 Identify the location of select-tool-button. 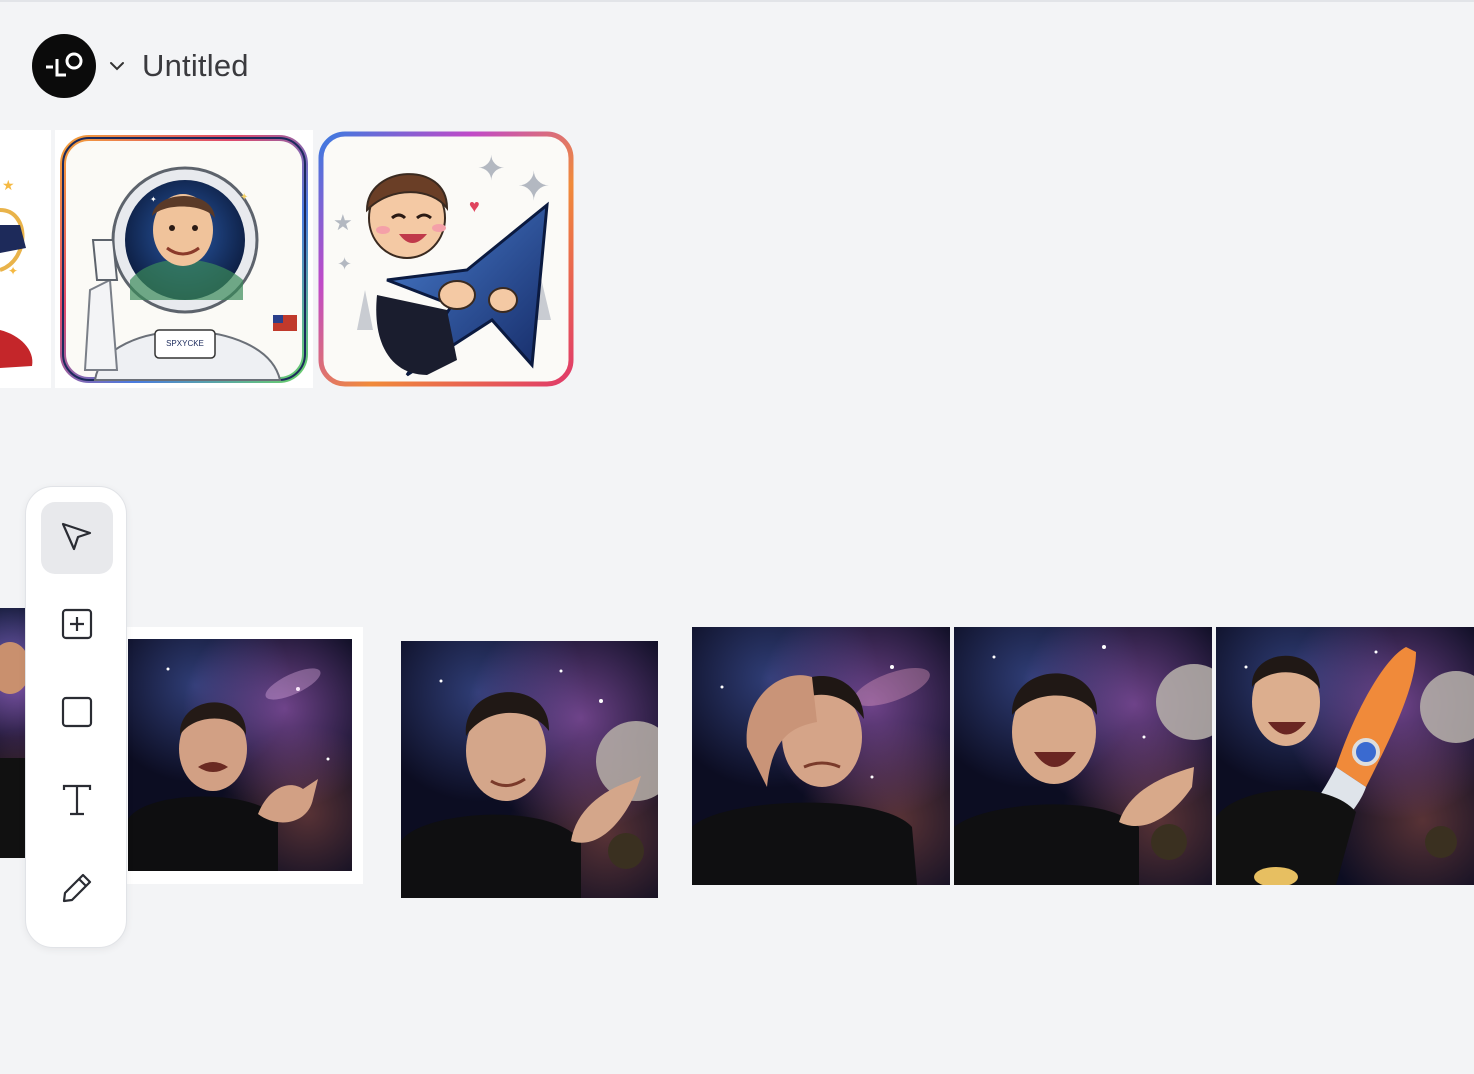
(77, 538).